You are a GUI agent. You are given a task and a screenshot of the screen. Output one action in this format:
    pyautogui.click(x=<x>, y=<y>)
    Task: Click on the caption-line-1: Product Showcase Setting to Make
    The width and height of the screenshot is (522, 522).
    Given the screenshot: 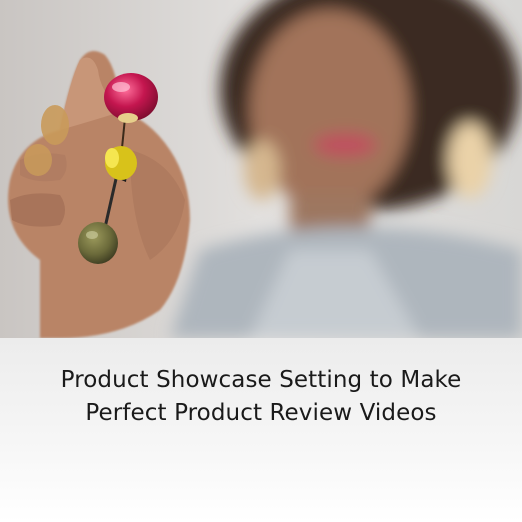 What is the action you would take?
    pyautogui.click(x=261, y=380)
    